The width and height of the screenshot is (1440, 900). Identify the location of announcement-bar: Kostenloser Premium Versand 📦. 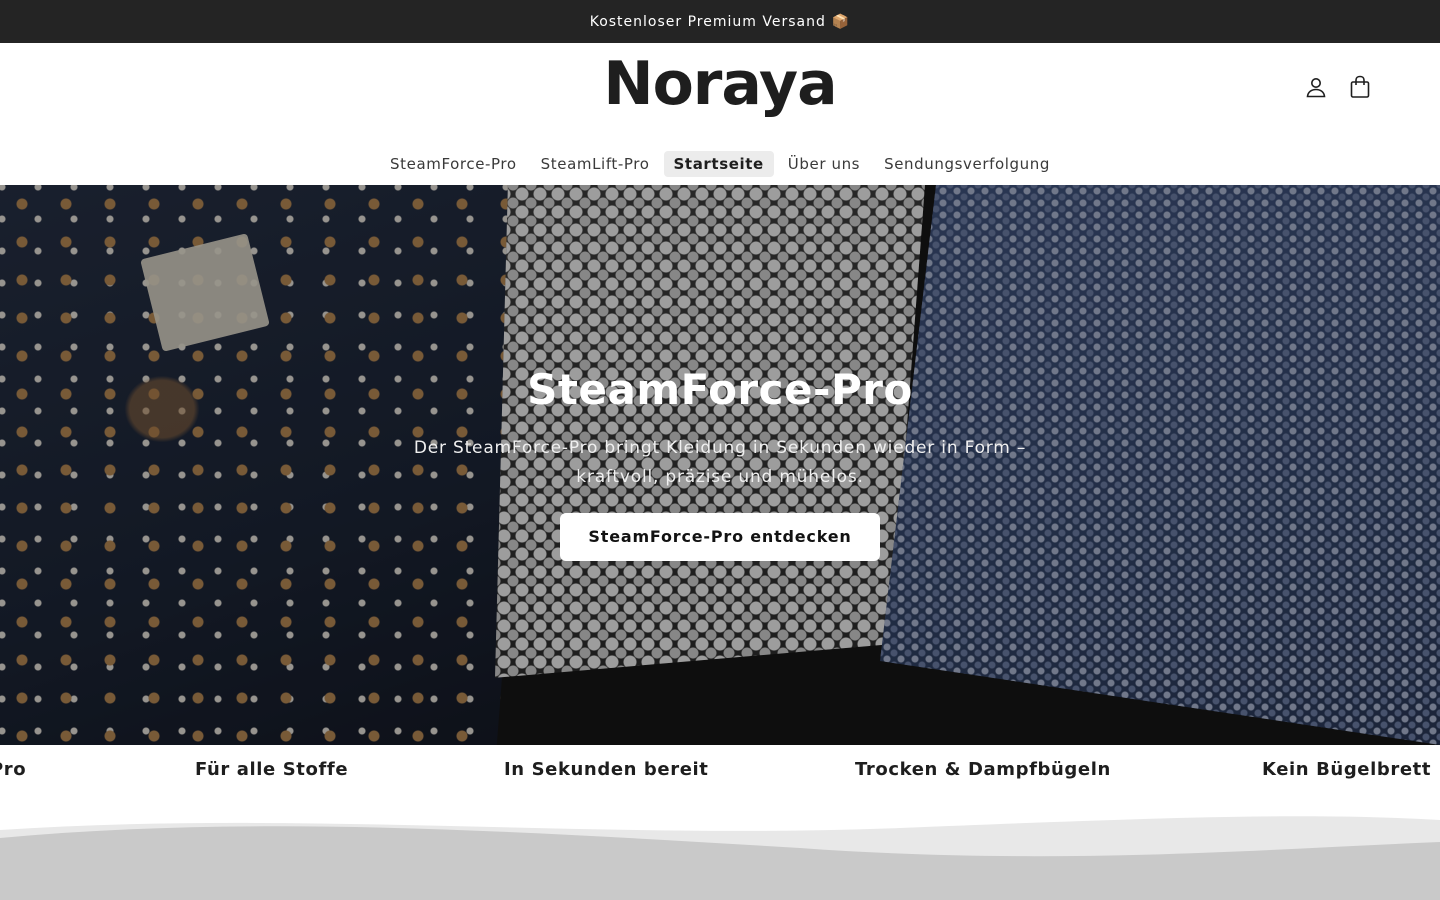
(720, 21).